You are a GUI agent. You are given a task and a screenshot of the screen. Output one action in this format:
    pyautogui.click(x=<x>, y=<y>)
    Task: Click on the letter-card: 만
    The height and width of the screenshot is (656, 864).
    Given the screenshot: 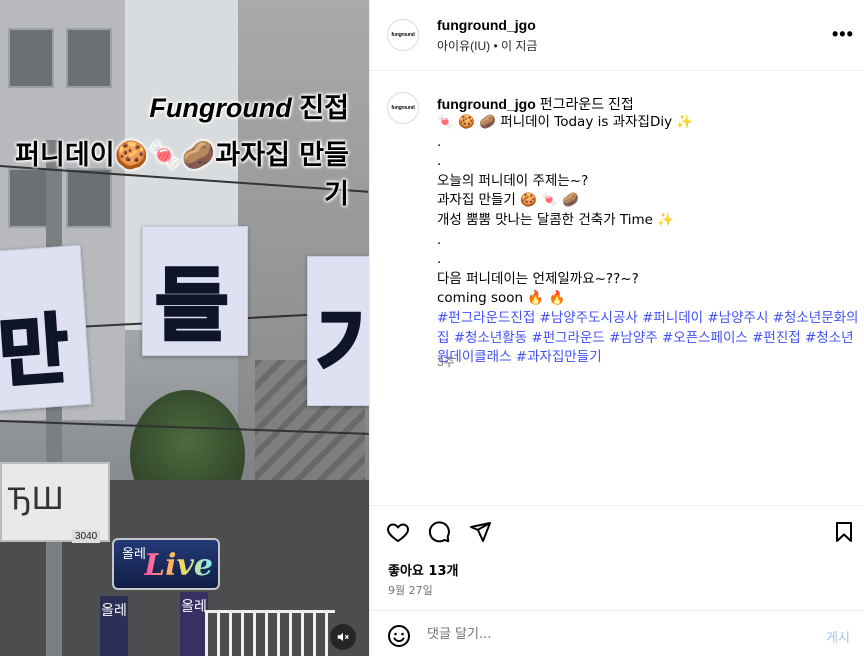 What is the action you would take?
    pyautogui.click(x=46, y=328)
    